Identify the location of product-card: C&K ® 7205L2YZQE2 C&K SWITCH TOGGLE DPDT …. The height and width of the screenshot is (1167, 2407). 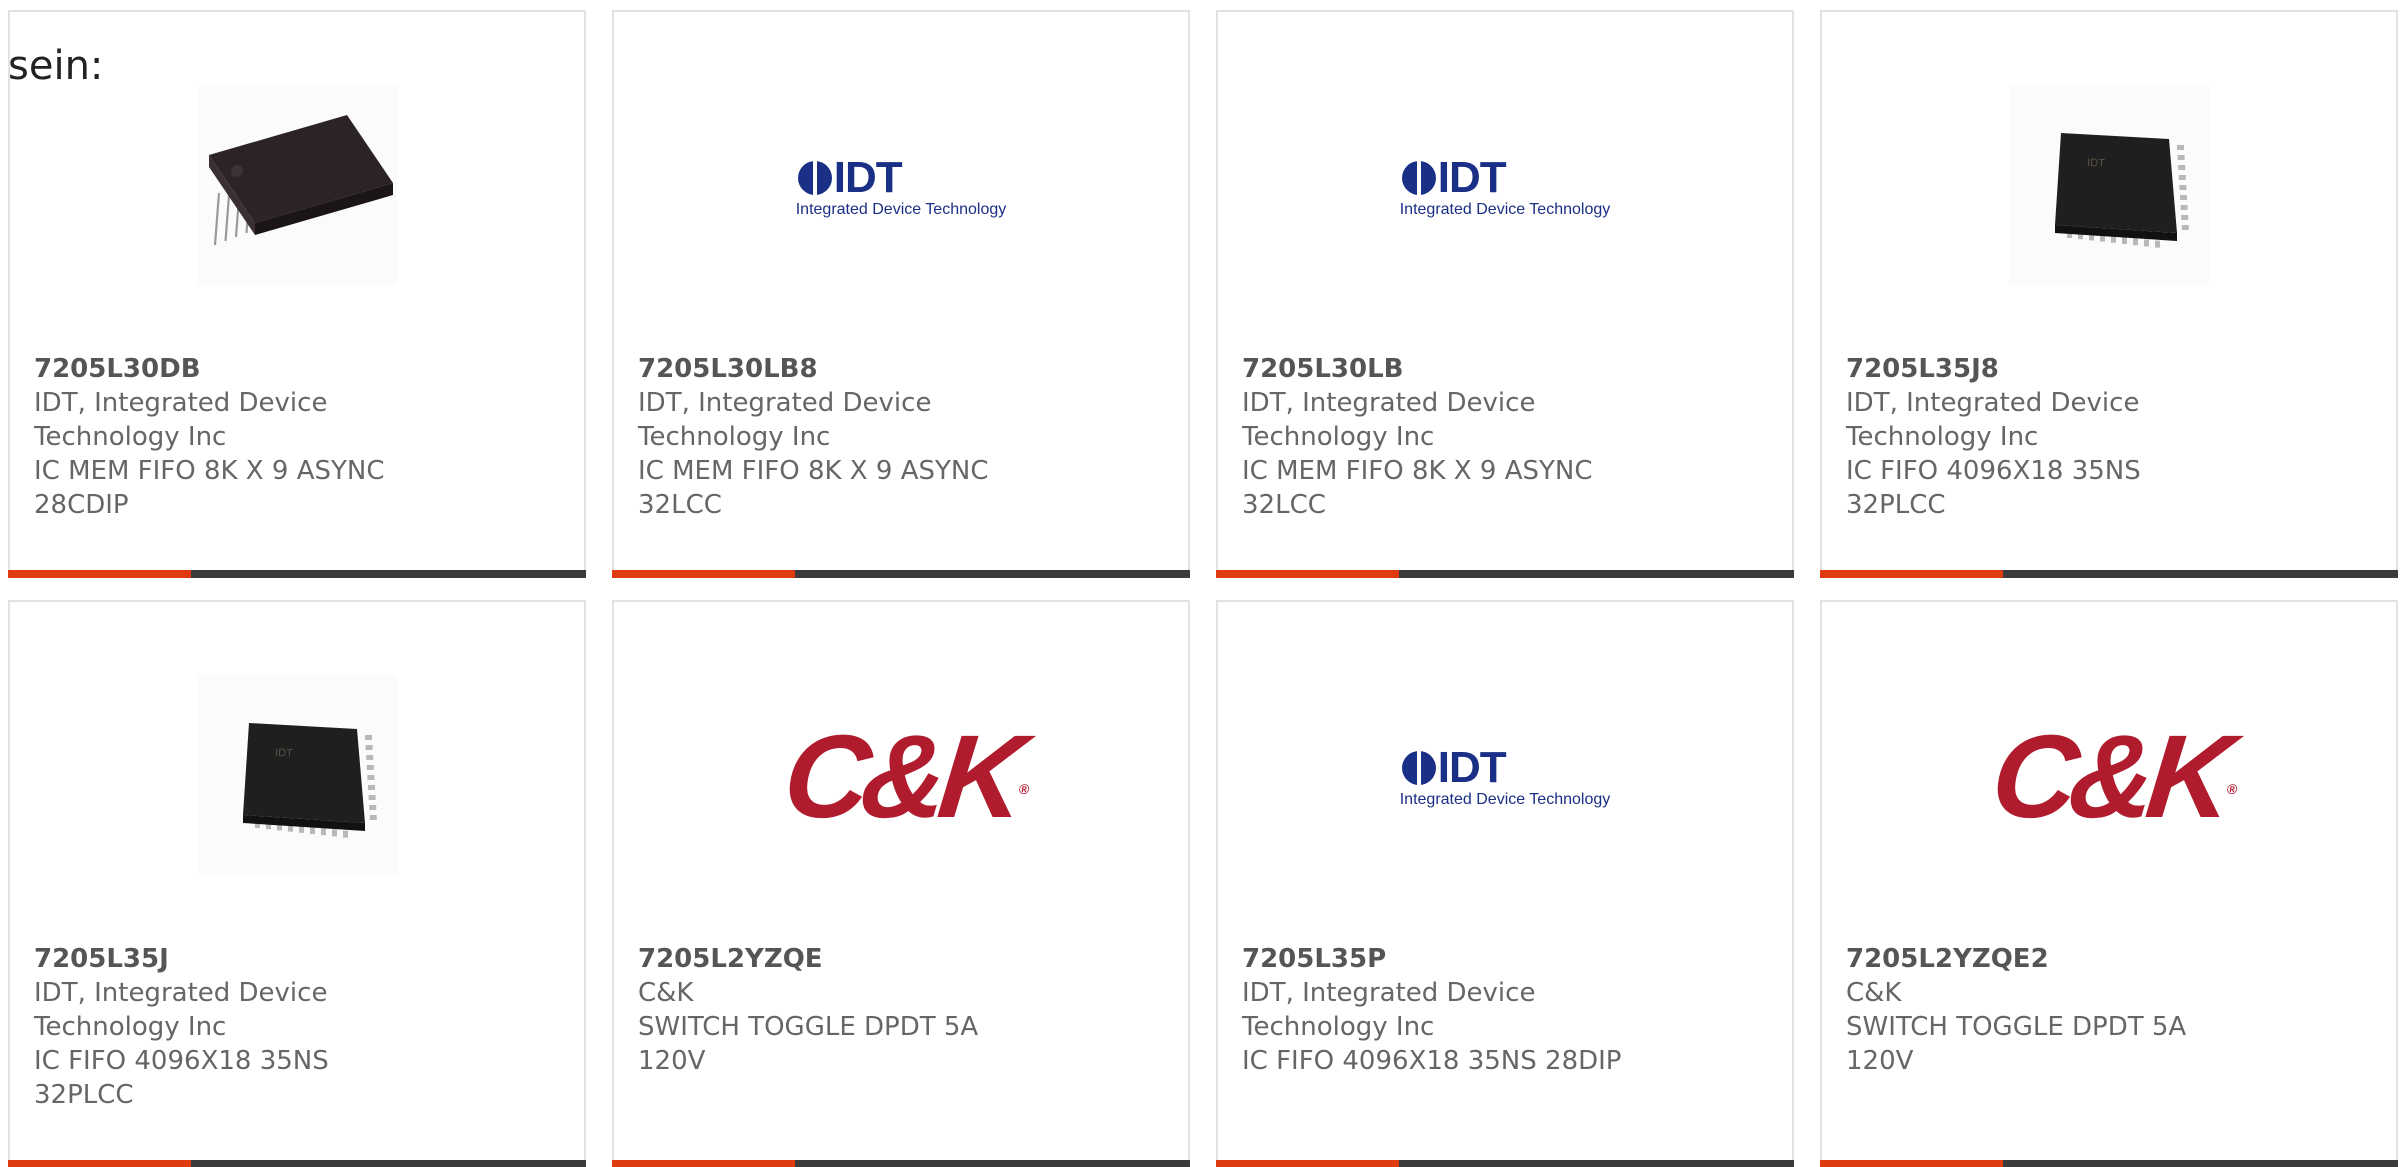
(2109, 883).